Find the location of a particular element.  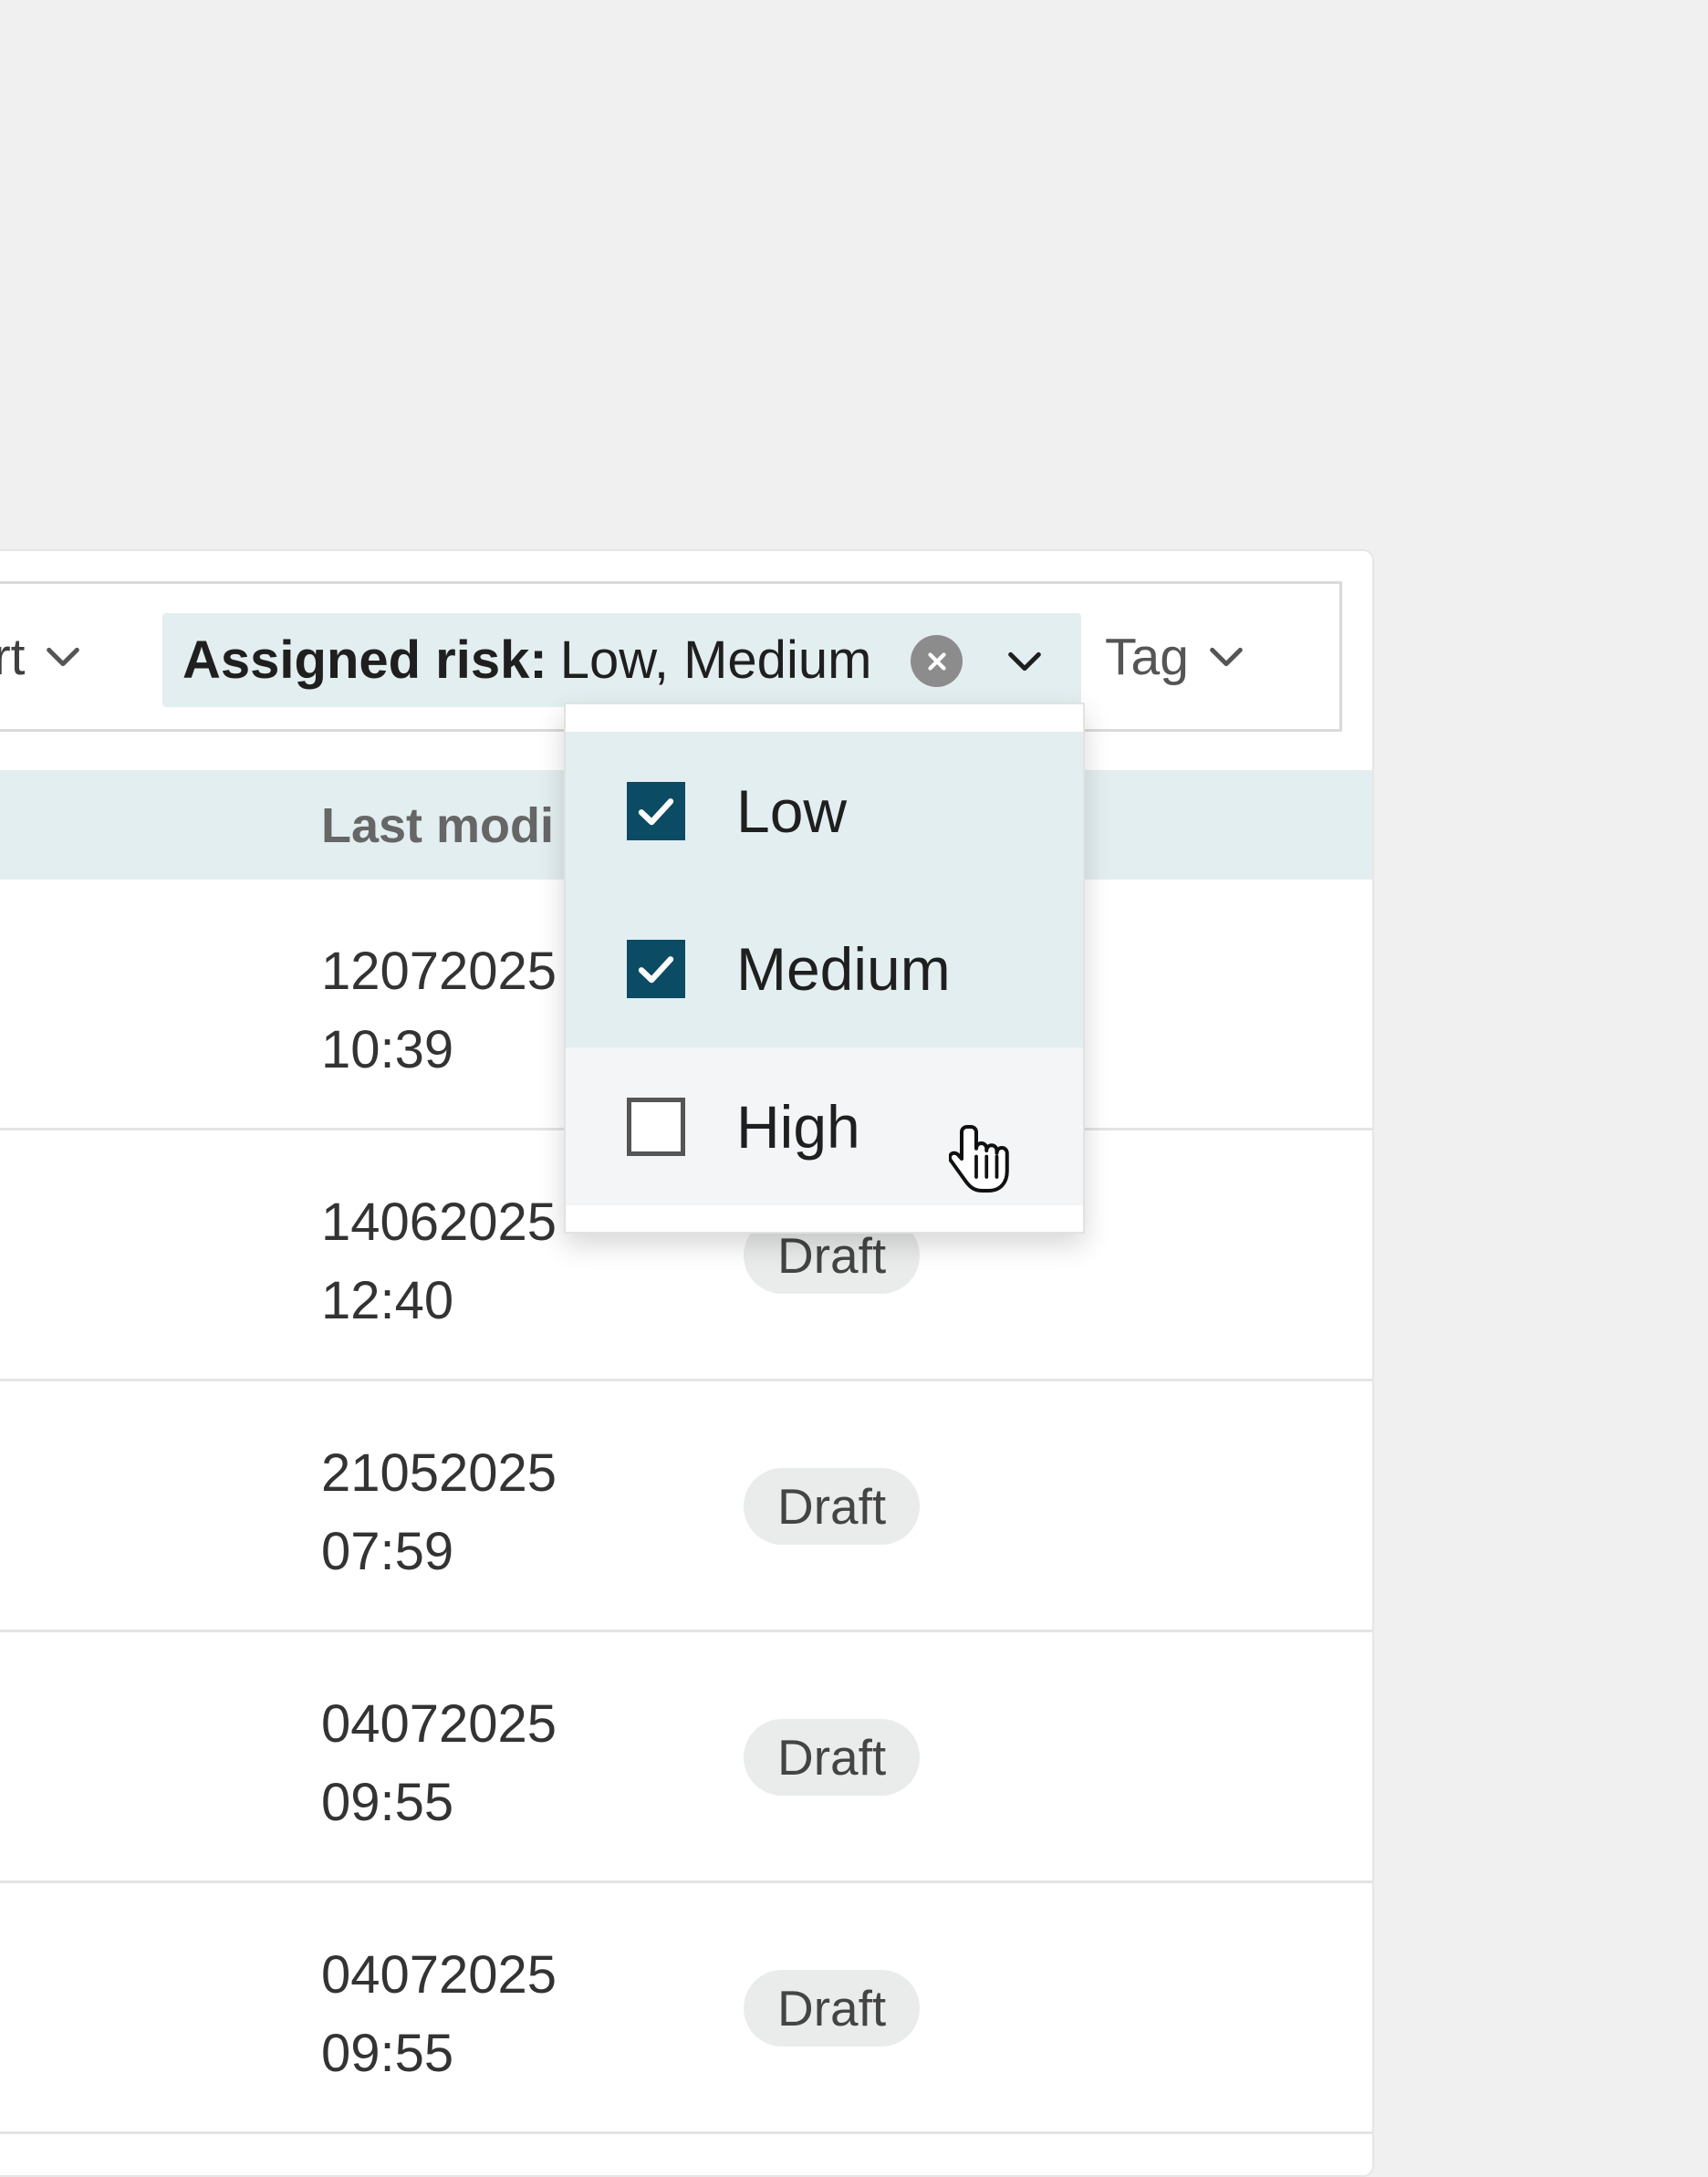

last-modified-cell: 14062025 12:40 is located at coordinates (439, 1261).